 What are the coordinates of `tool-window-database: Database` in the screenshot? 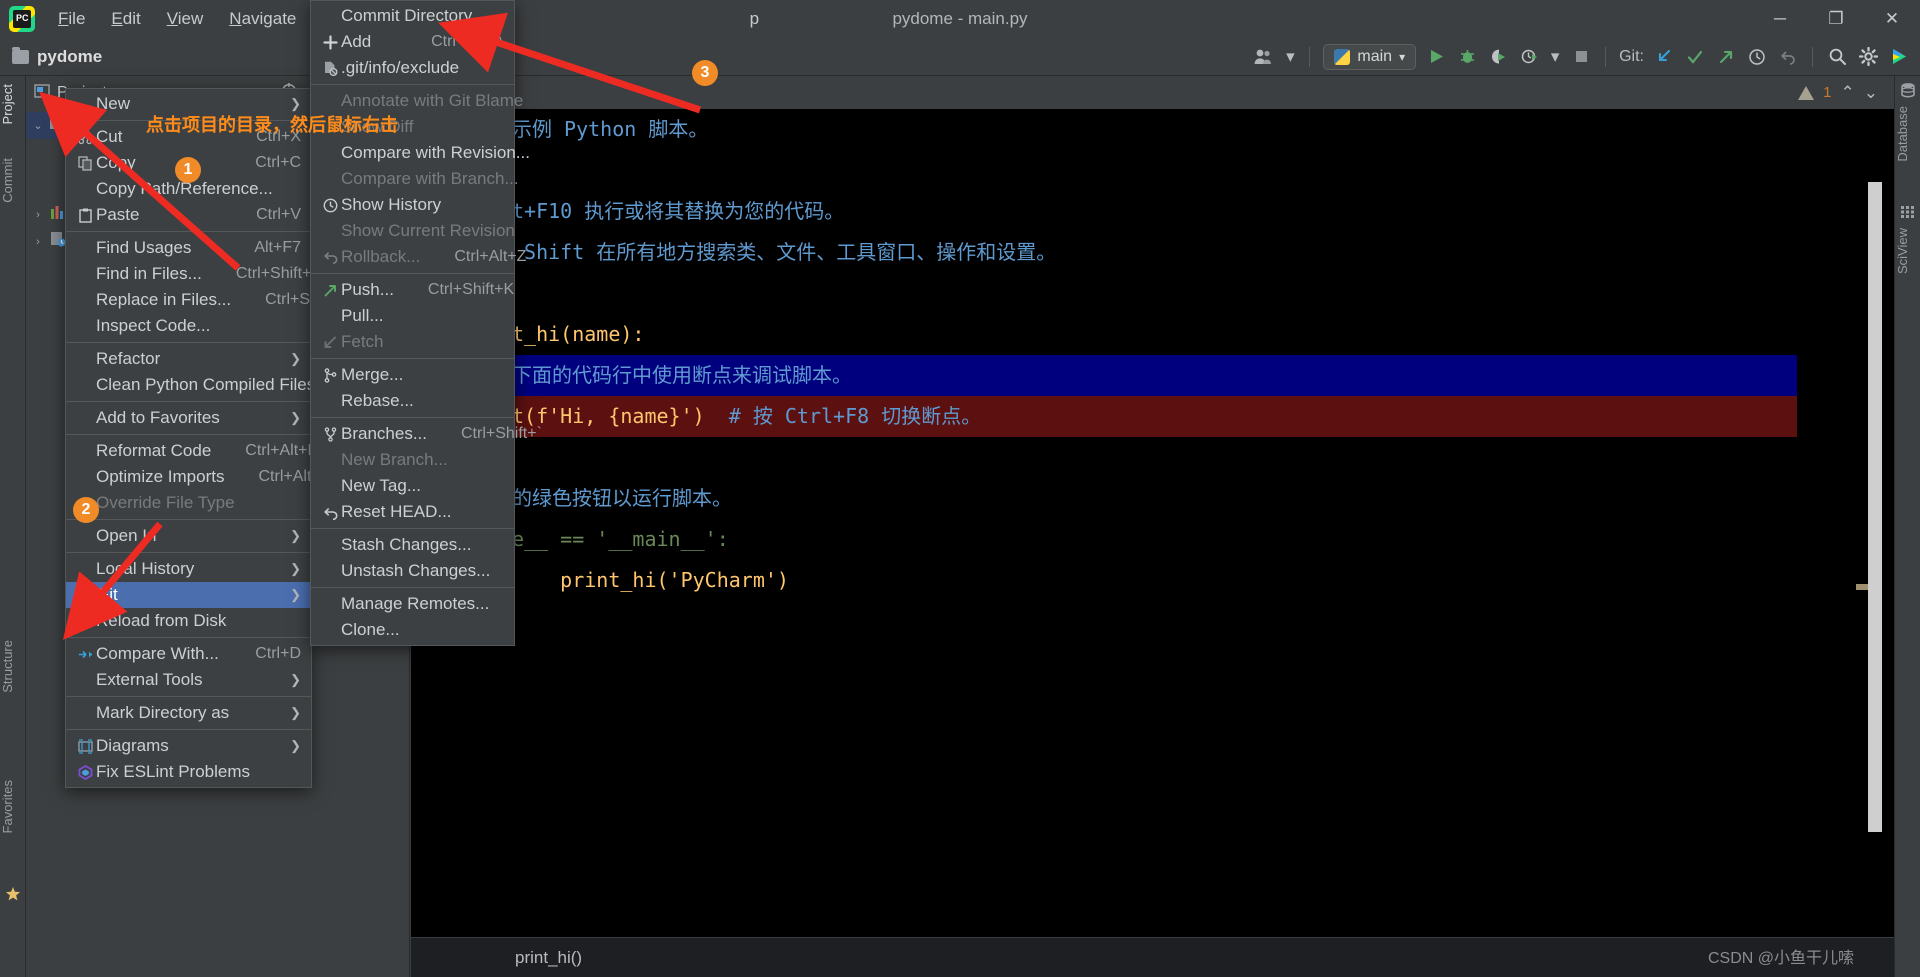 It's located at (1907, 134).